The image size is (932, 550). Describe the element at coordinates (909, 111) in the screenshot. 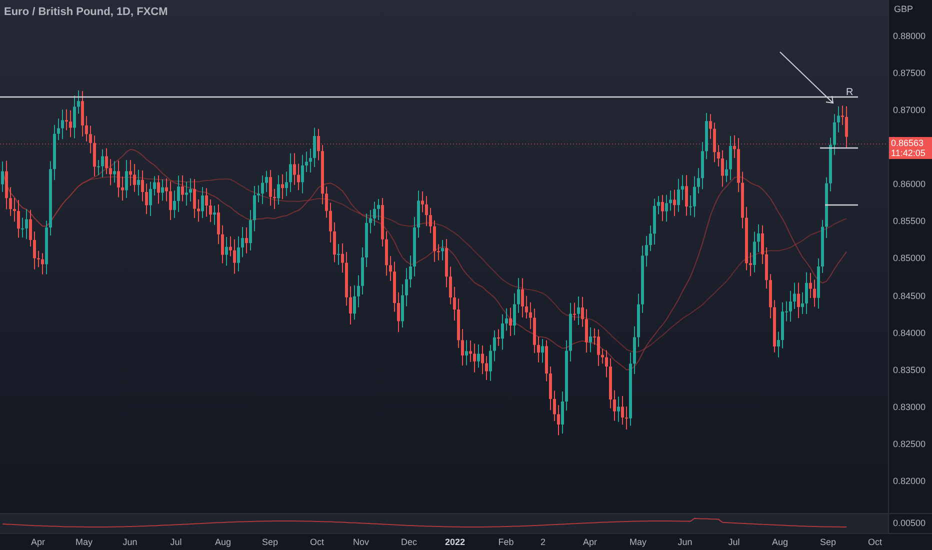

I see `price-tick: 0.87000` at that location.